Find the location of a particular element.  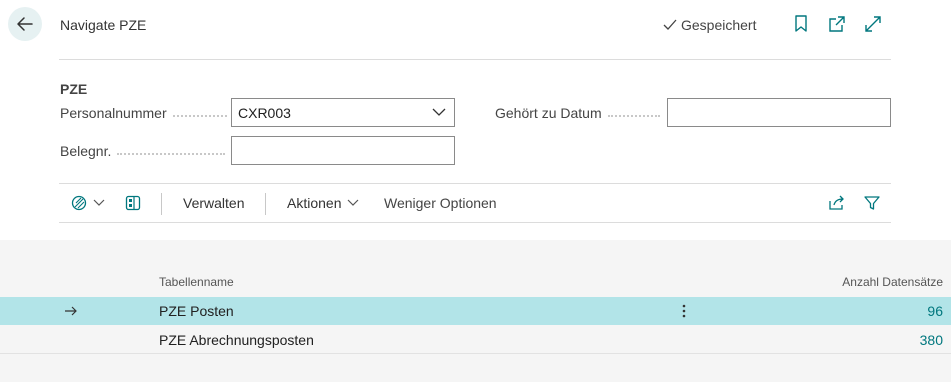

share-button is located at coordinates (837, 203).